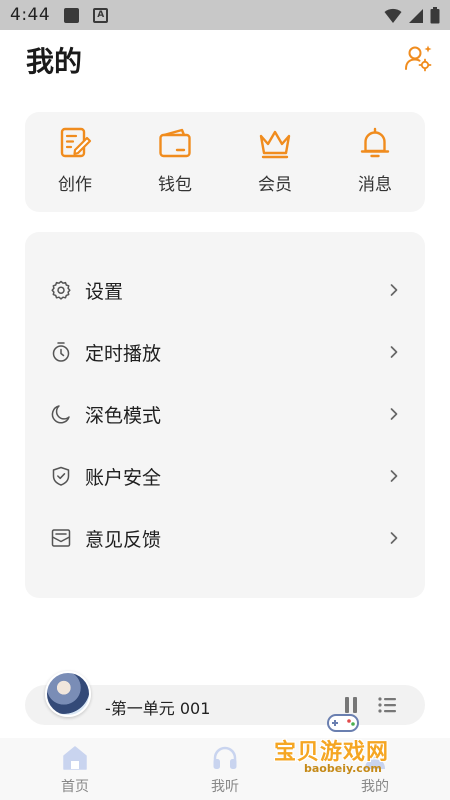 Image resolution: width=450 pixels, height=800 pixels. What do you see at coordinates (75, 185) in the screenshot?
I see `quick-action-label: 创作` at bounding box center [75, 185].